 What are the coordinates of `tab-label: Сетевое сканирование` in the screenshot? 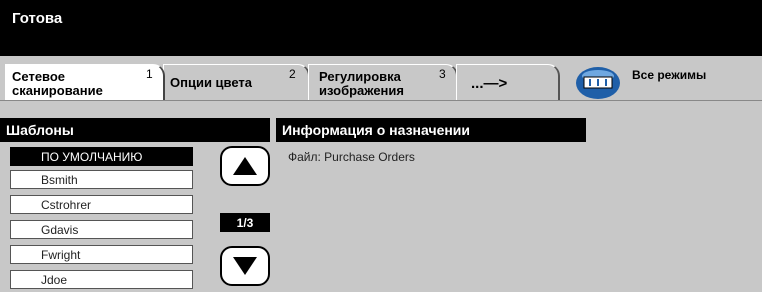 It's located at (57, 83).